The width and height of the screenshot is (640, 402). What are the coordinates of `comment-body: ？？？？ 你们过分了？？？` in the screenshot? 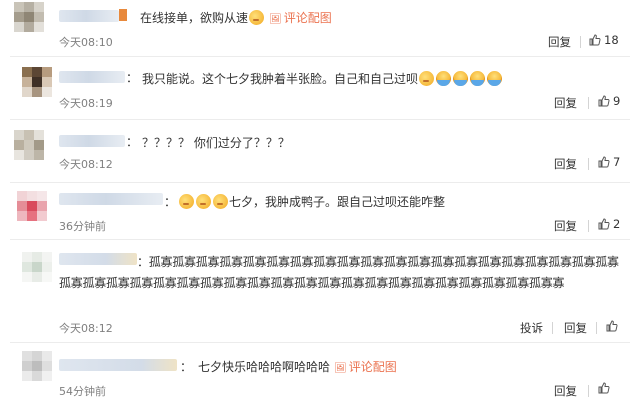 It's located at (216, 143).